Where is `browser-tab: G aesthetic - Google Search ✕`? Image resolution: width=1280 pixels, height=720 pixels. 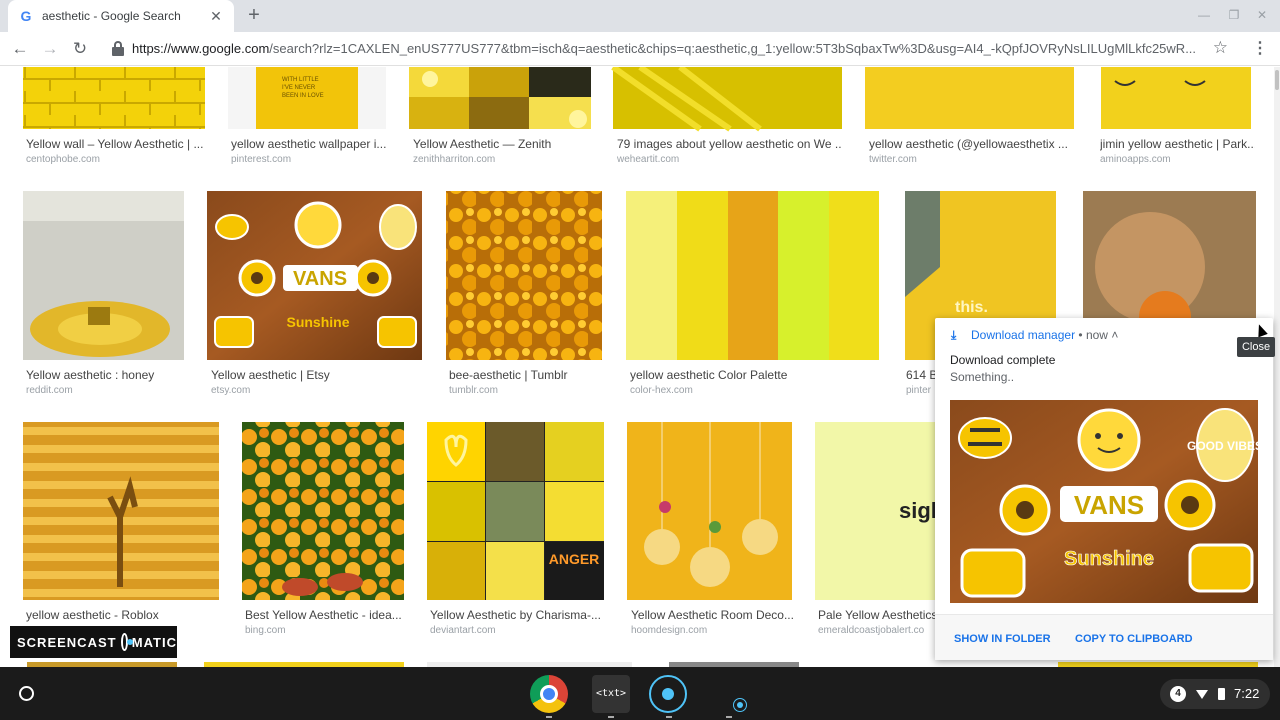 browser-tab: G aesthetic - Google Search ✕ is located at coordinates (121, 16).